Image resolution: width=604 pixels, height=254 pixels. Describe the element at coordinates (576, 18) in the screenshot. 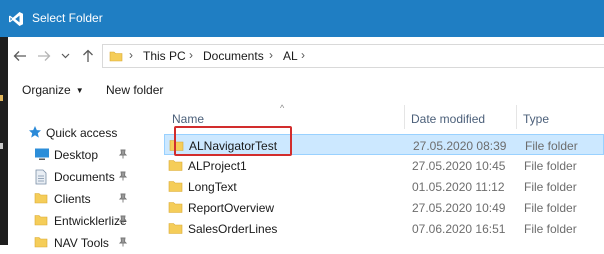

I see `close-button` at that location.